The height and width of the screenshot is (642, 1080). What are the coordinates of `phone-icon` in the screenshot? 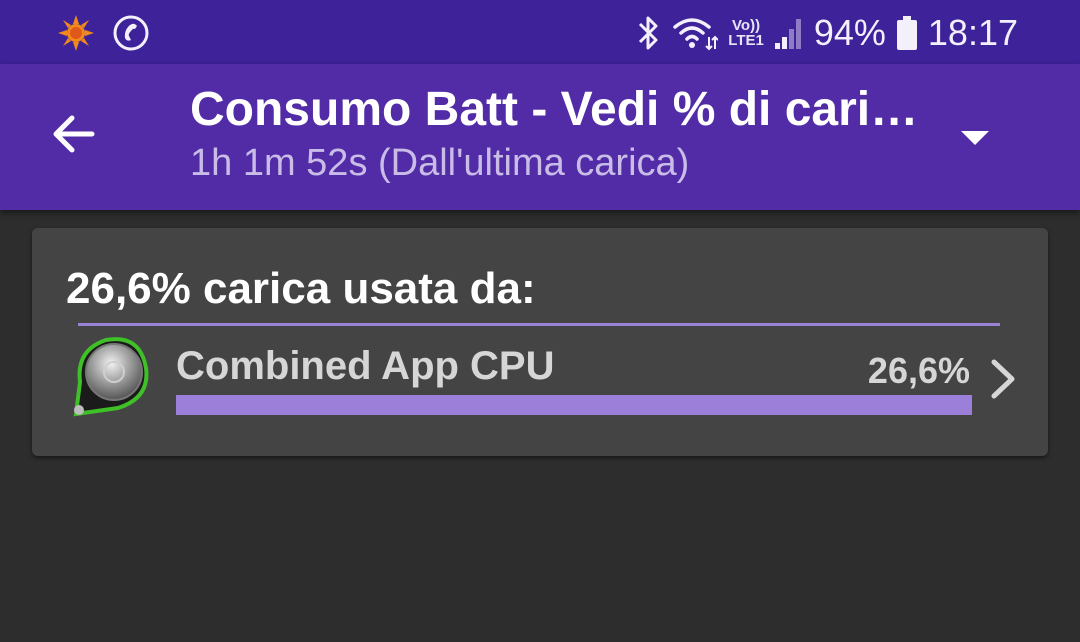 It's located at (131, 33).